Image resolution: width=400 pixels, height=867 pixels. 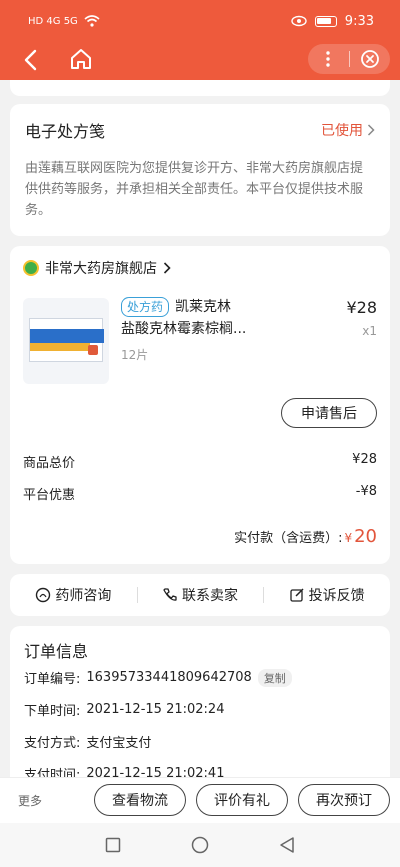 I want to click on total-price-row: 商品总价 ¥28, so click(x=200, y=461).